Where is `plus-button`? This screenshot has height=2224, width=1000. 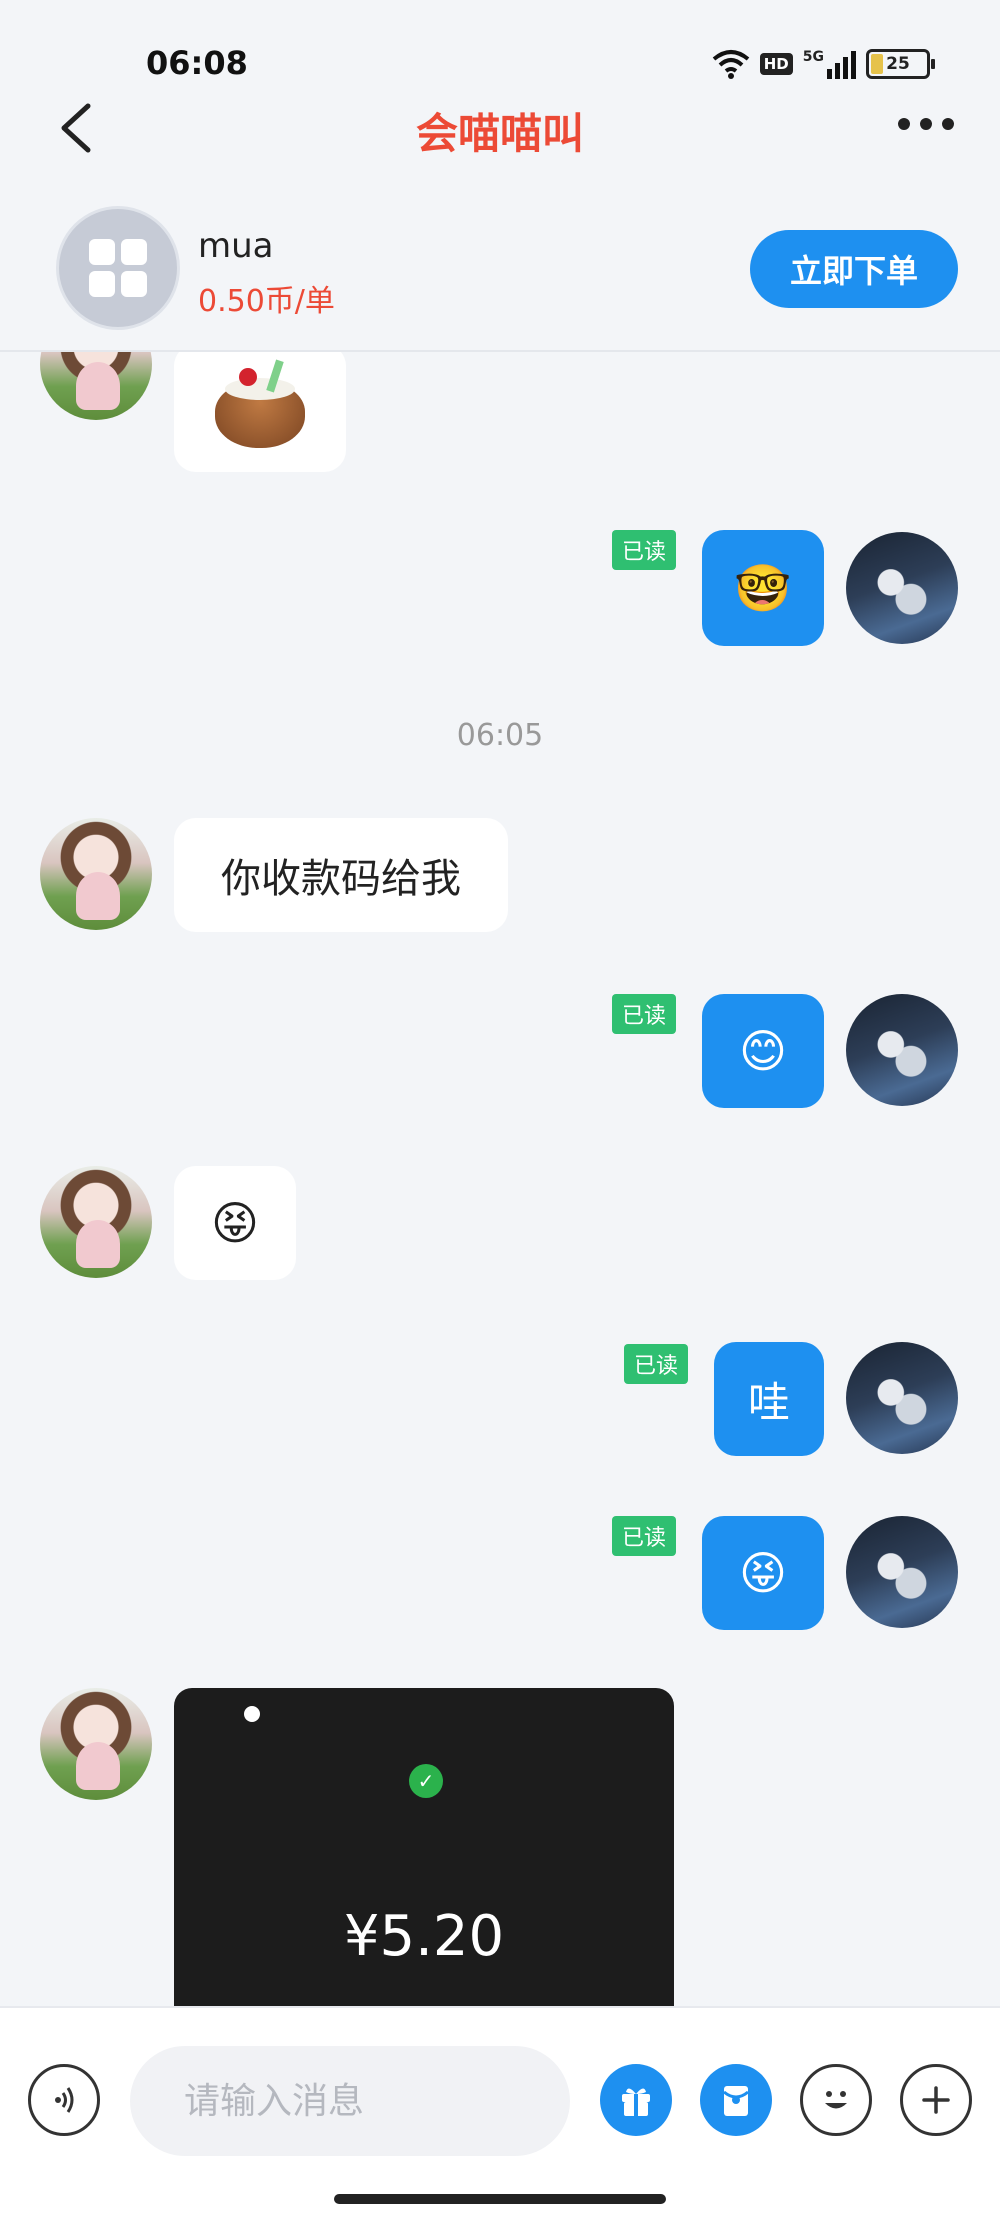 plus-button is located at coordinates (936, 2100).